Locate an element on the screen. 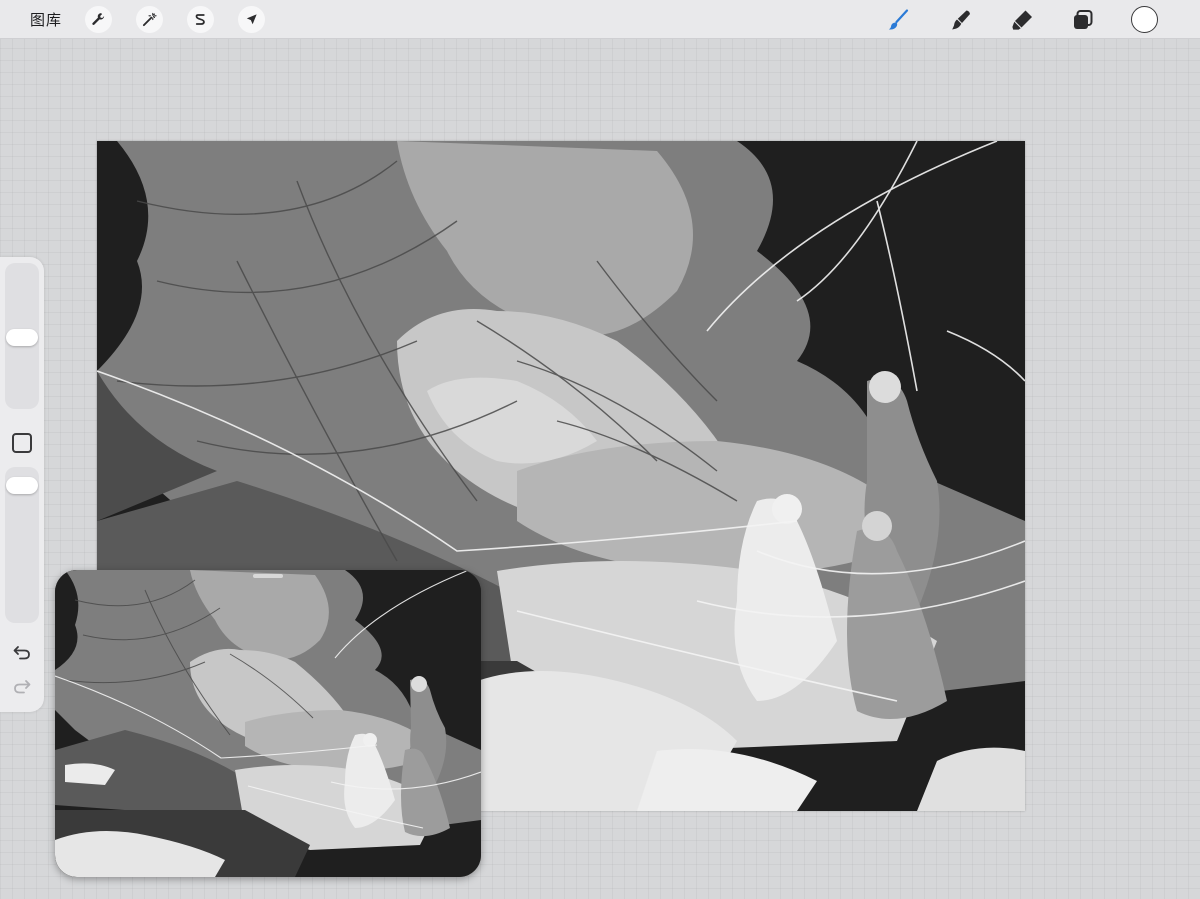  redo-icon is located at coordinates (22, 687).